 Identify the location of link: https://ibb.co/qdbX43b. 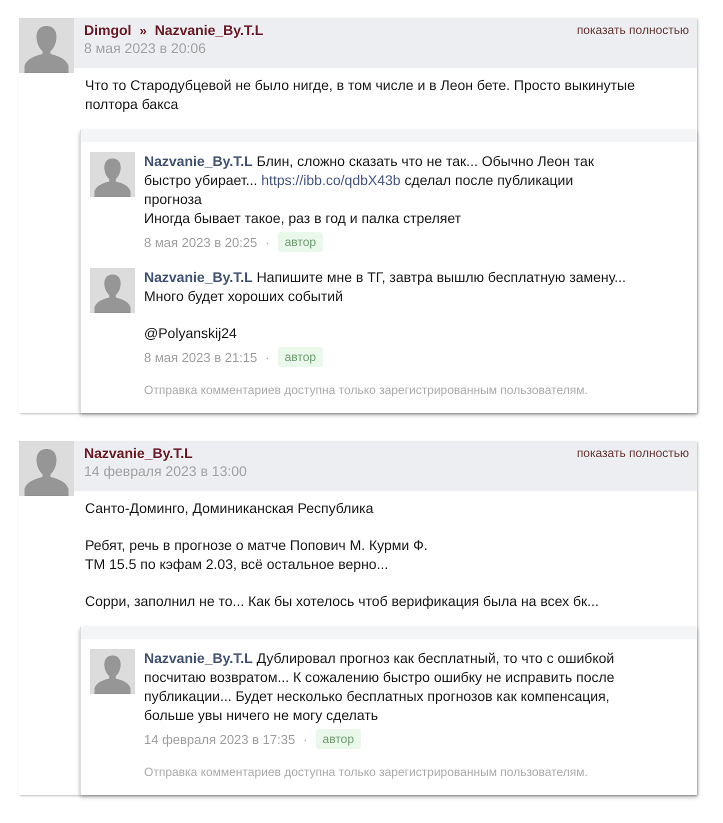
(331, 180).